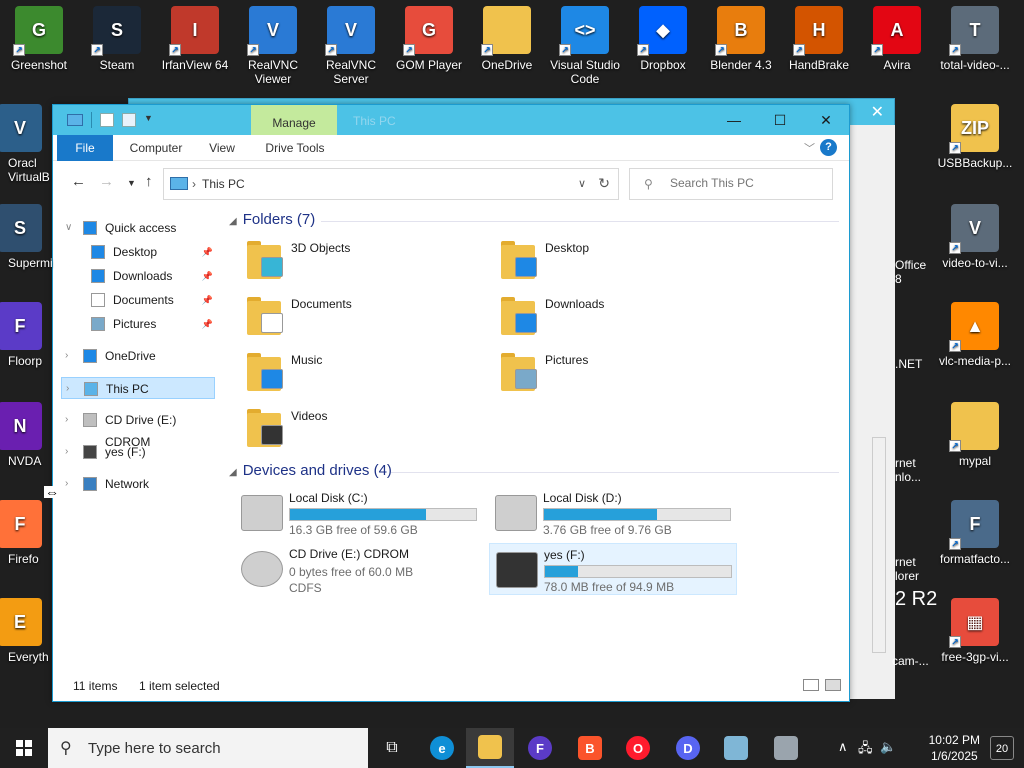 The image size is (1024, 768). I want to click on desktop-icon-dropbox: ◆ ↗ Dropbox, so click(663, 39).